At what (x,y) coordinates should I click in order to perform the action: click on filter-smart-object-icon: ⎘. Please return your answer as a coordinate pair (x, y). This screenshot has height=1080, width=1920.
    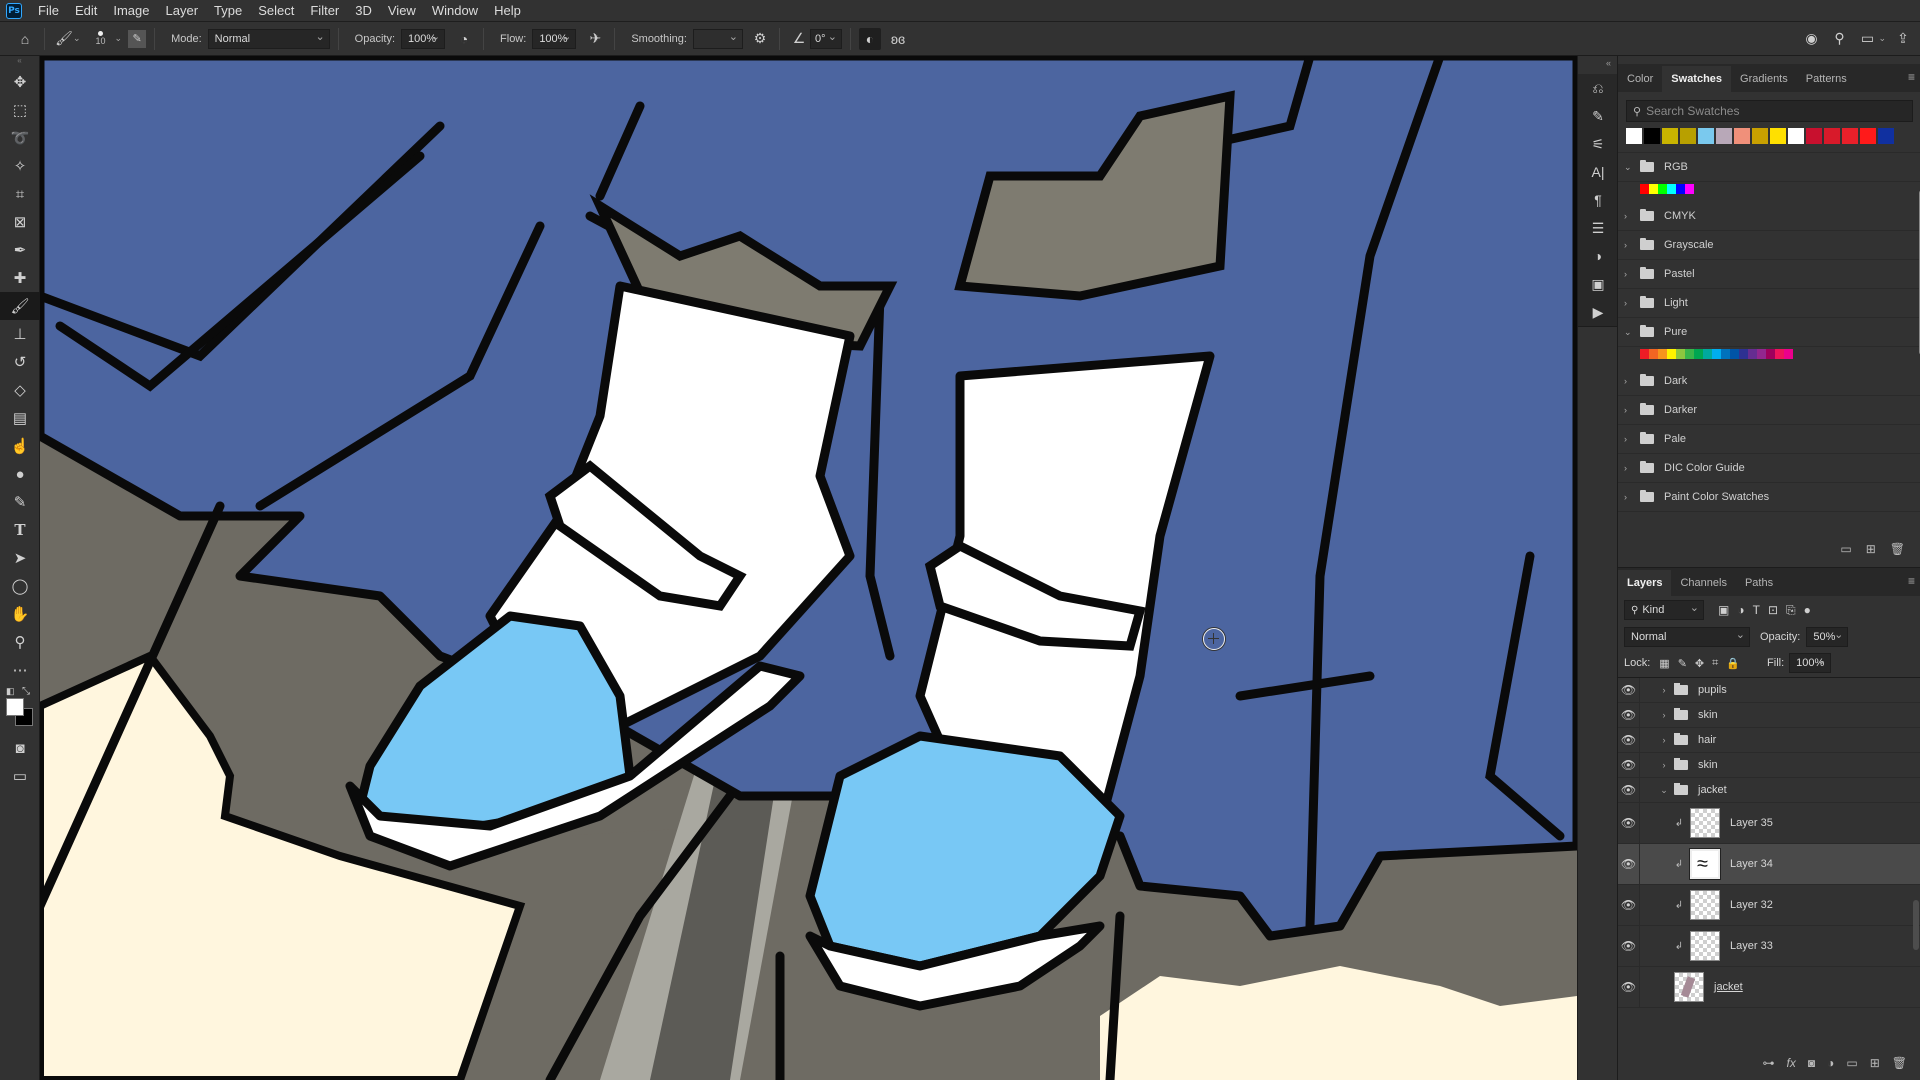
    Looking at the image, I should click on (1791, 610).